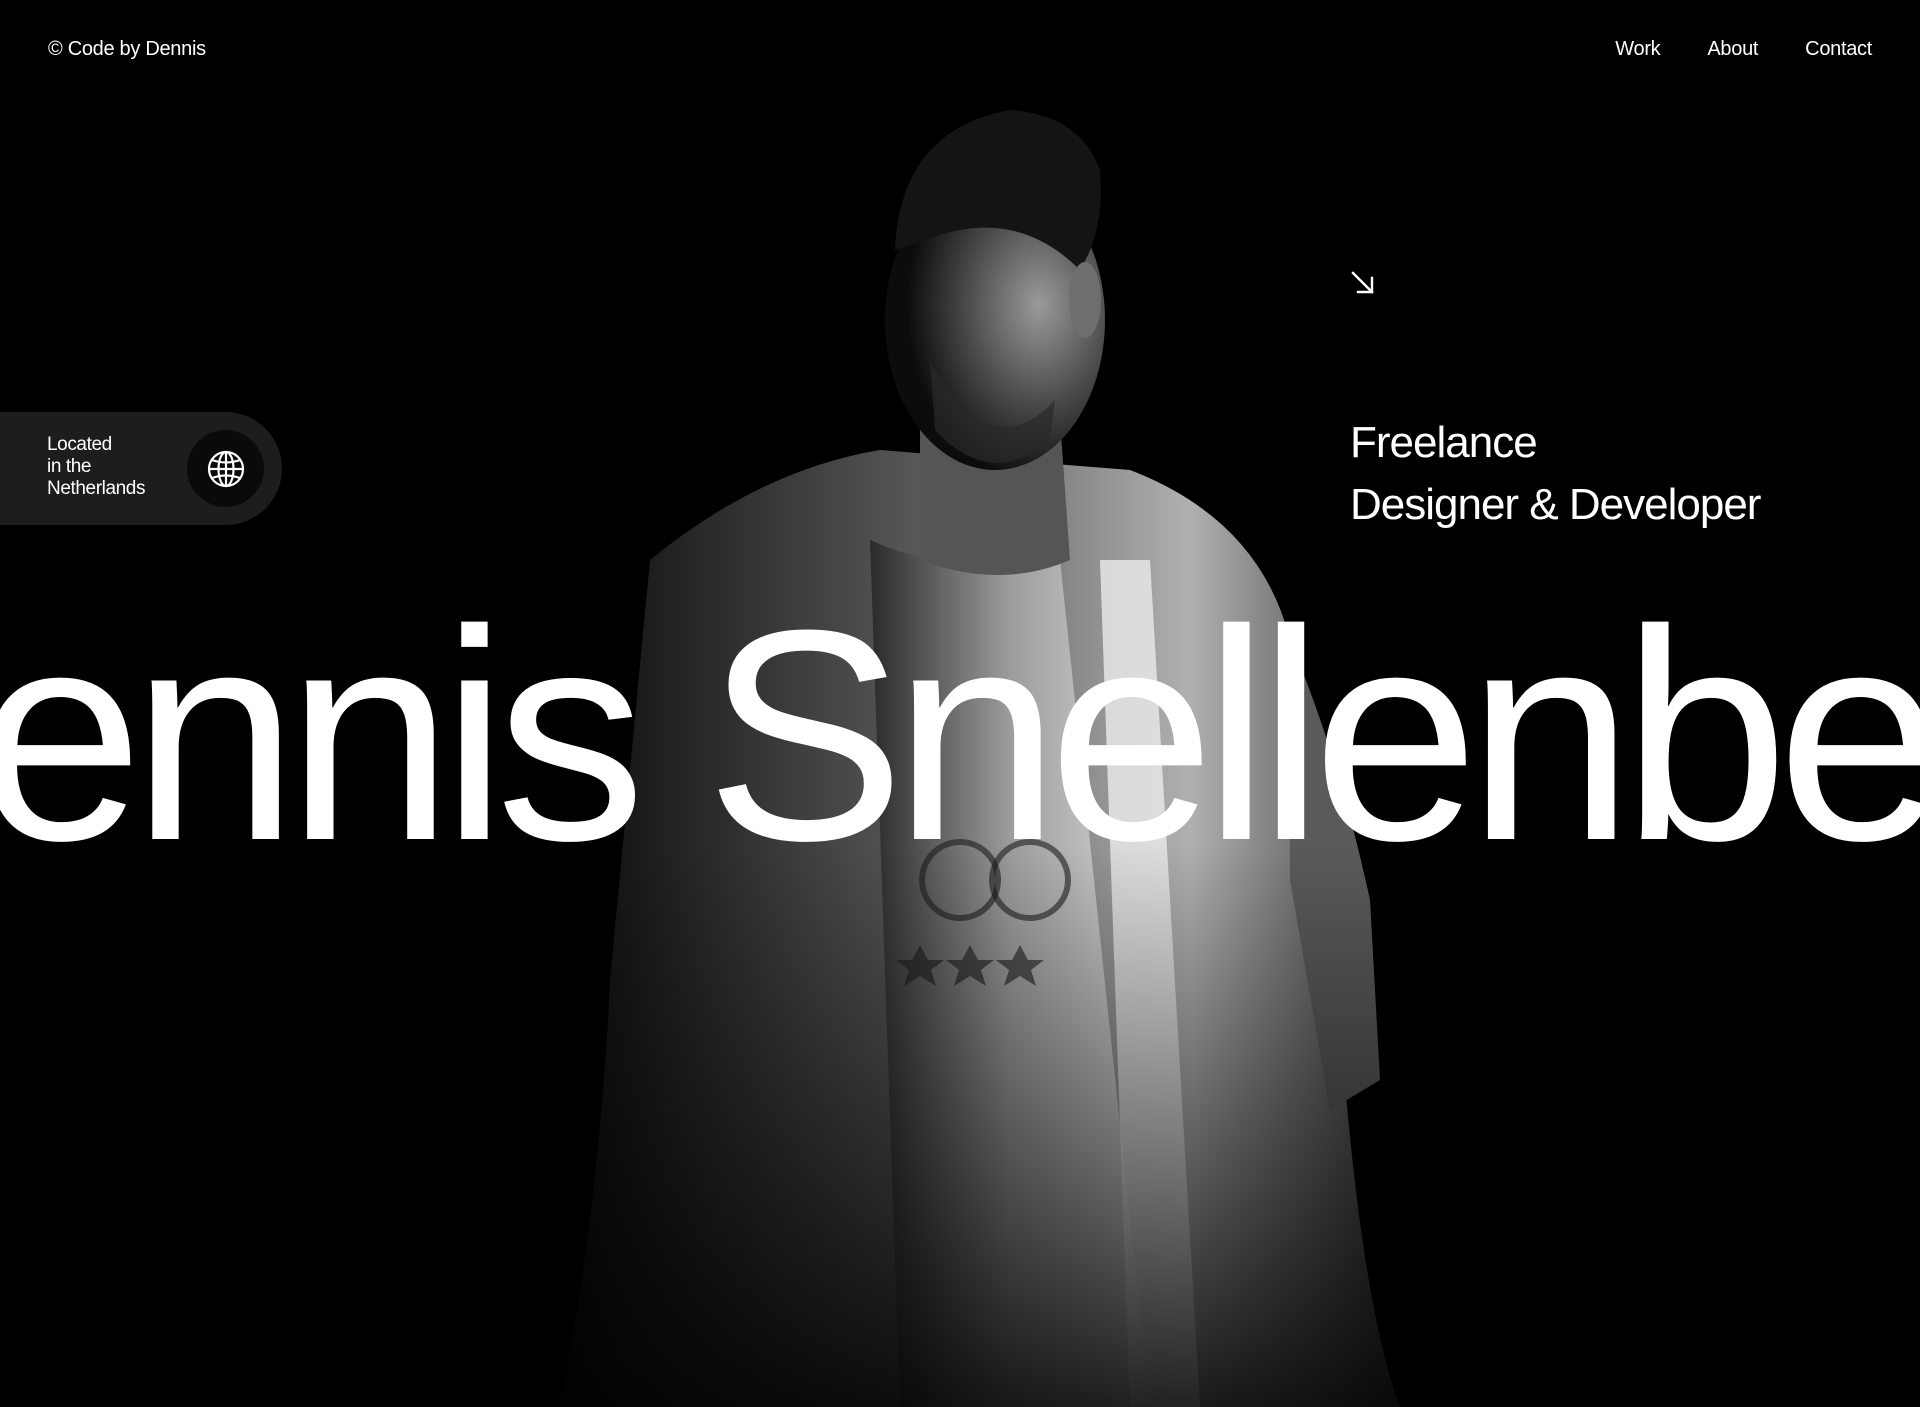  Describe the element at coordinates (69, 466) in the screenshot. I see `location-line: in the` at that location.